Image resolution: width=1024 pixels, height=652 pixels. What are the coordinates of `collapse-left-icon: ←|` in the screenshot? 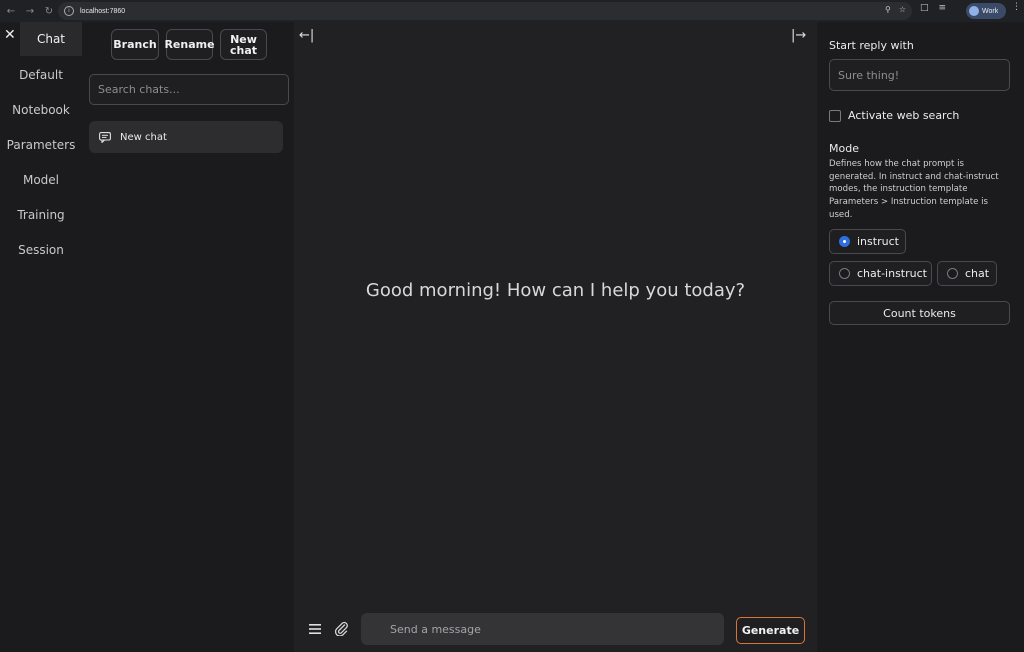 It's located at (306, 35).